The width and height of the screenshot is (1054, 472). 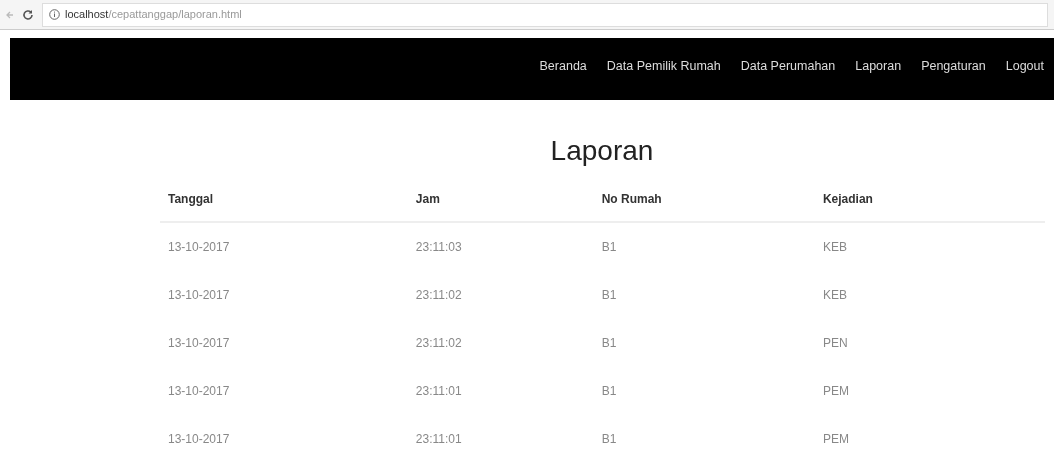 I want to click on info-icon, so click(x=54, y=14).